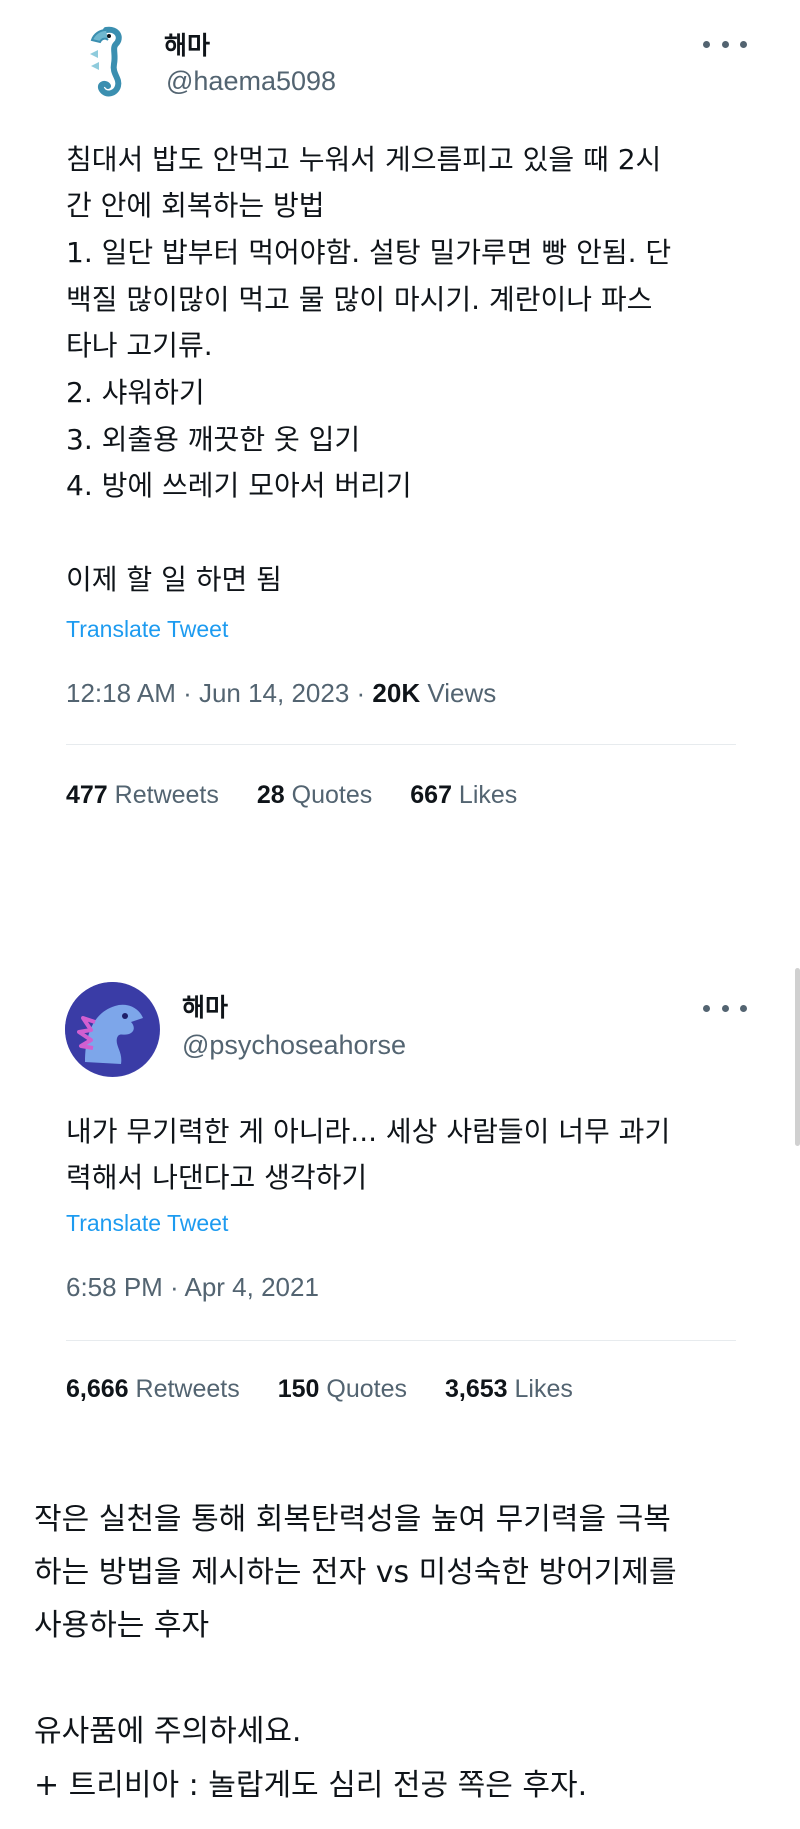 This screenshot has height=1829, width=800. What do you see at coordinates (364, 159) in the screenshot?
I see `tweet-text-line: 침대서 밥도 안먹고 누워서 게으름피고 있을 때 2시` at bounding box center [364, 159].